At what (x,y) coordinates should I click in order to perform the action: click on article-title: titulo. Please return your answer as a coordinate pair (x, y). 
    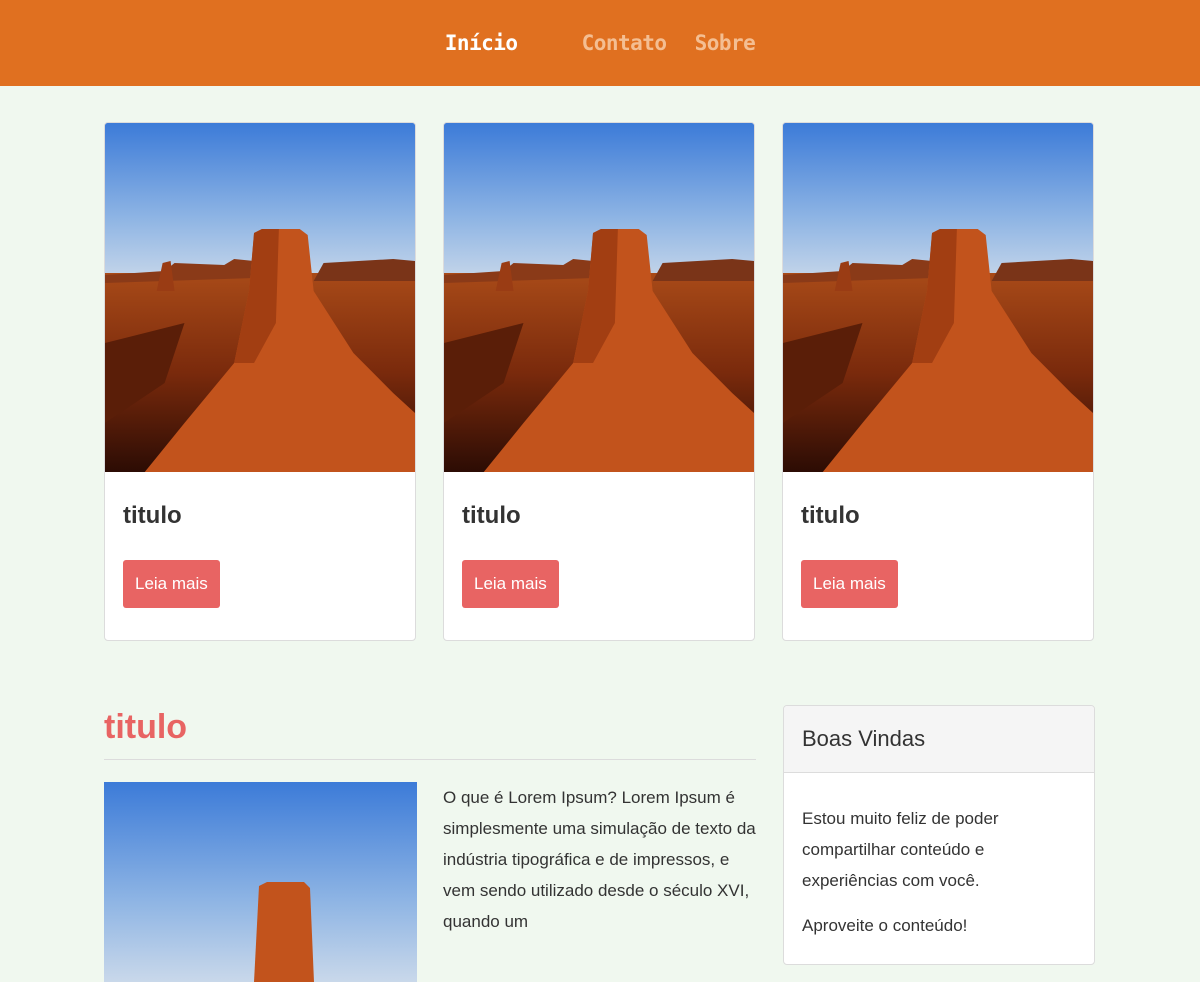
    Looking at the image, I should click on (430, 734).